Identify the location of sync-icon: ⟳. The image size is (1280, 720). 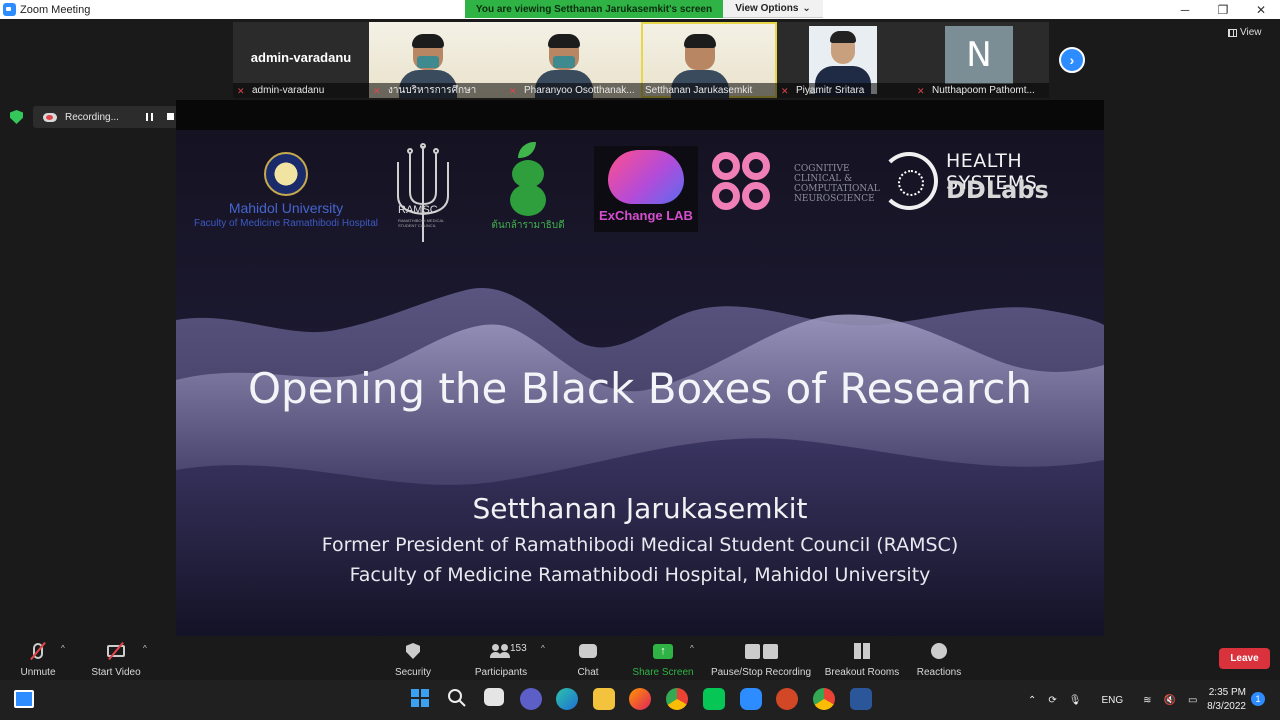
(1052, 700).